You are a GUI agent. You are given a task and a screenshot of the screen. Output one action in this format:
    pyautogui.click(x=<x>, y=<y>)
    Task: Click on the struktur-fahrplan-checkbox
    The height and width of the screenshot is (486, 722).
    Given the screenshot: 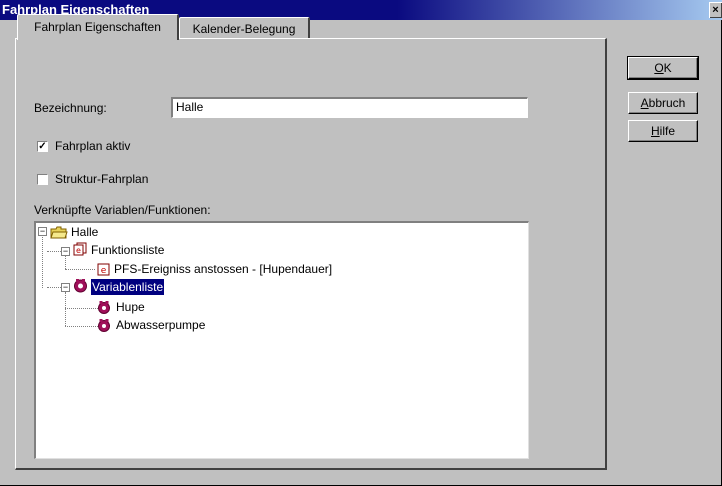 What is the action you would take?
    pyautogui.click(x=42, y=179)
    